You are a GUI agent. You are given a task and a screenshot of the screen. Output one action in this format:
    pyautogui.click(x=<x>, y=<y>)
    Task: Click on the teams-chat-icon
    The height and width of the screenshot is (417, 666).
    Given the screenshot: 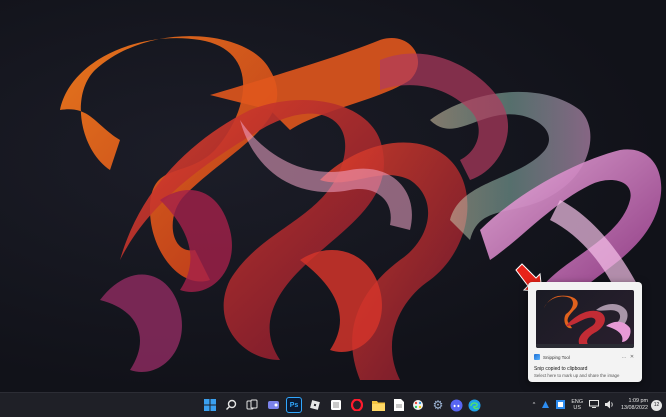 What is the action you would take?
    pyautogui.click(x=273, y=405)
    